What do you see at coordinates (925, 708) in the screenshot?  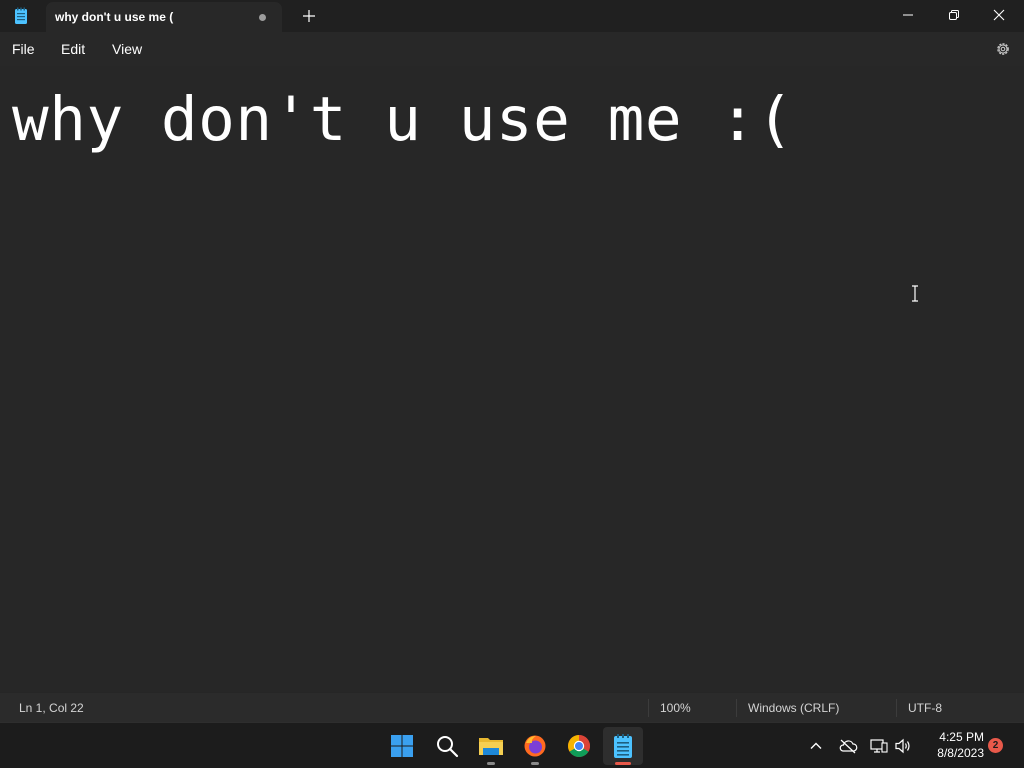 I see `encoding: UTF-8` at bounding box center [925, 708].